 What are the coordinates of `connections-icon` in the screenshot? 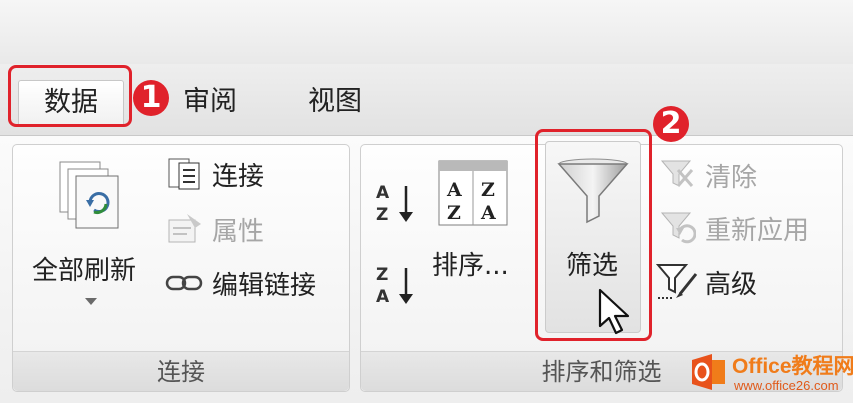 It's located at (184, 174).